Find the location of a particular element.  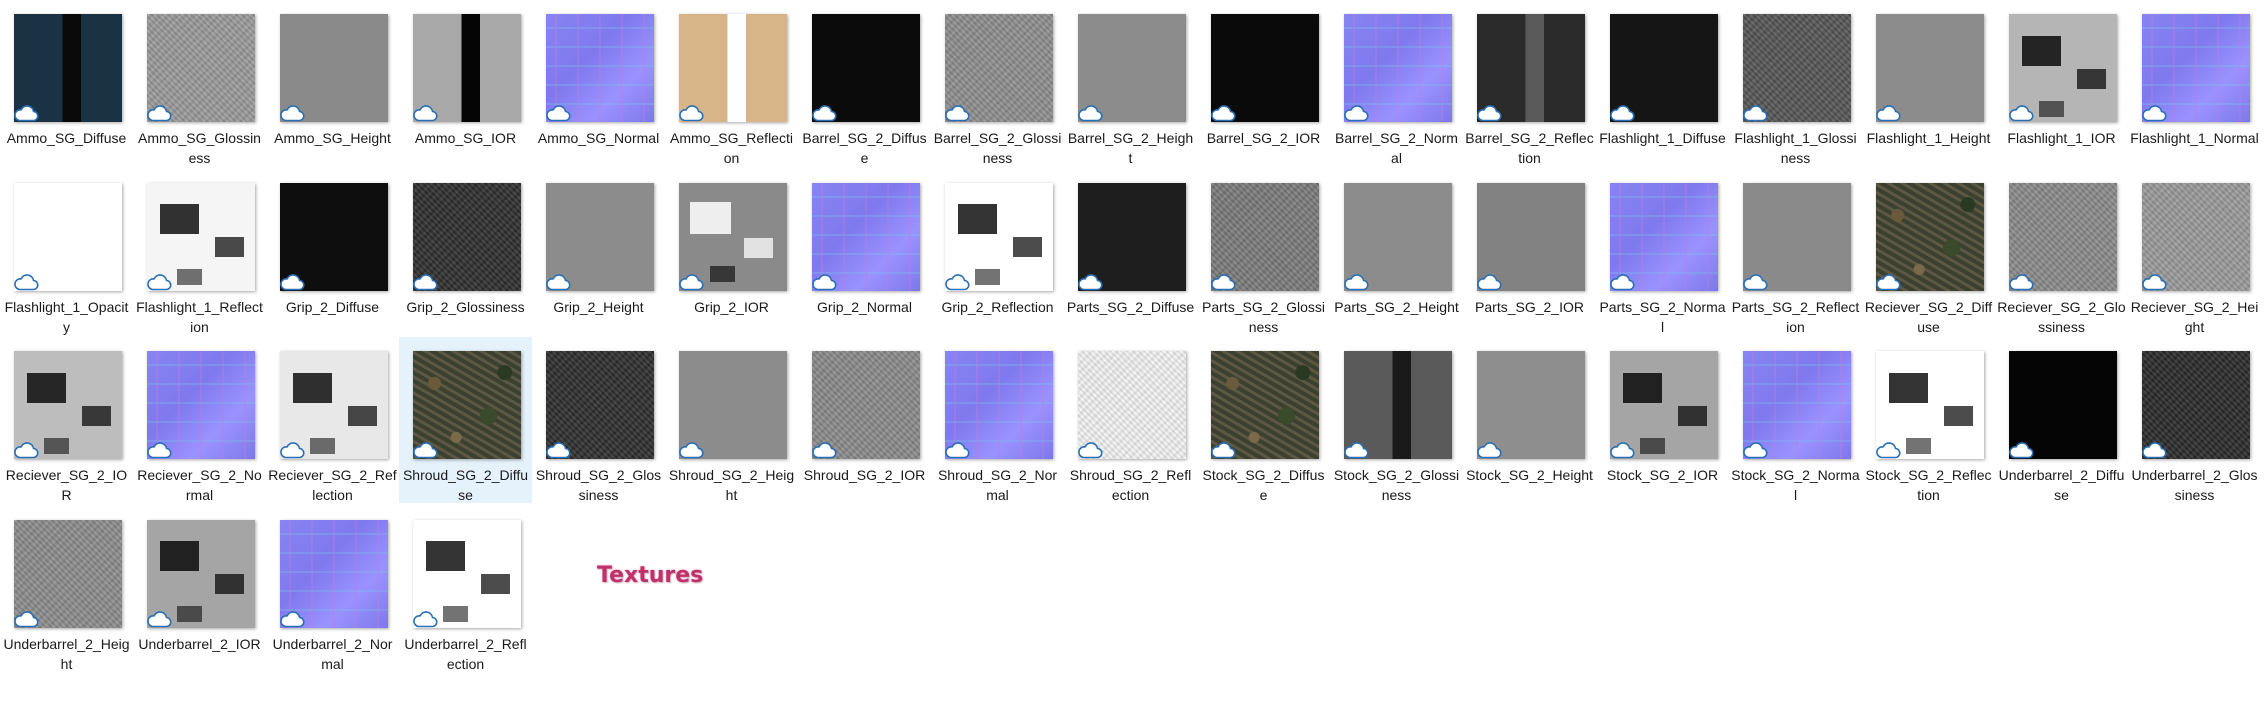

file-name: Stock_SG_2_Glossiness is located at coordinates (1396, 485).